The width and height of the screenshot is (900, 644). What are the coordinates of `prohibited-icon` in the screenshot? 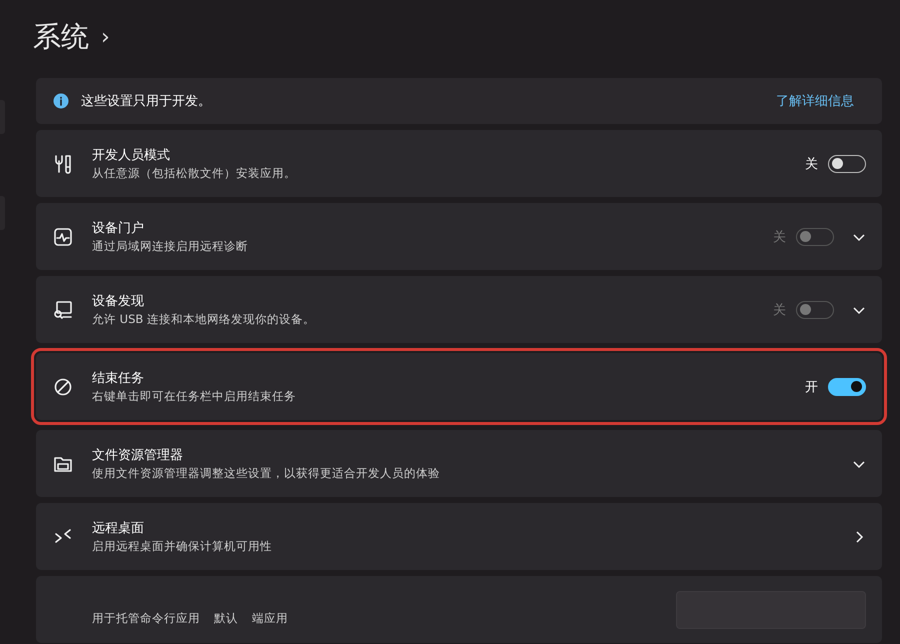 It's located at (63, 387).